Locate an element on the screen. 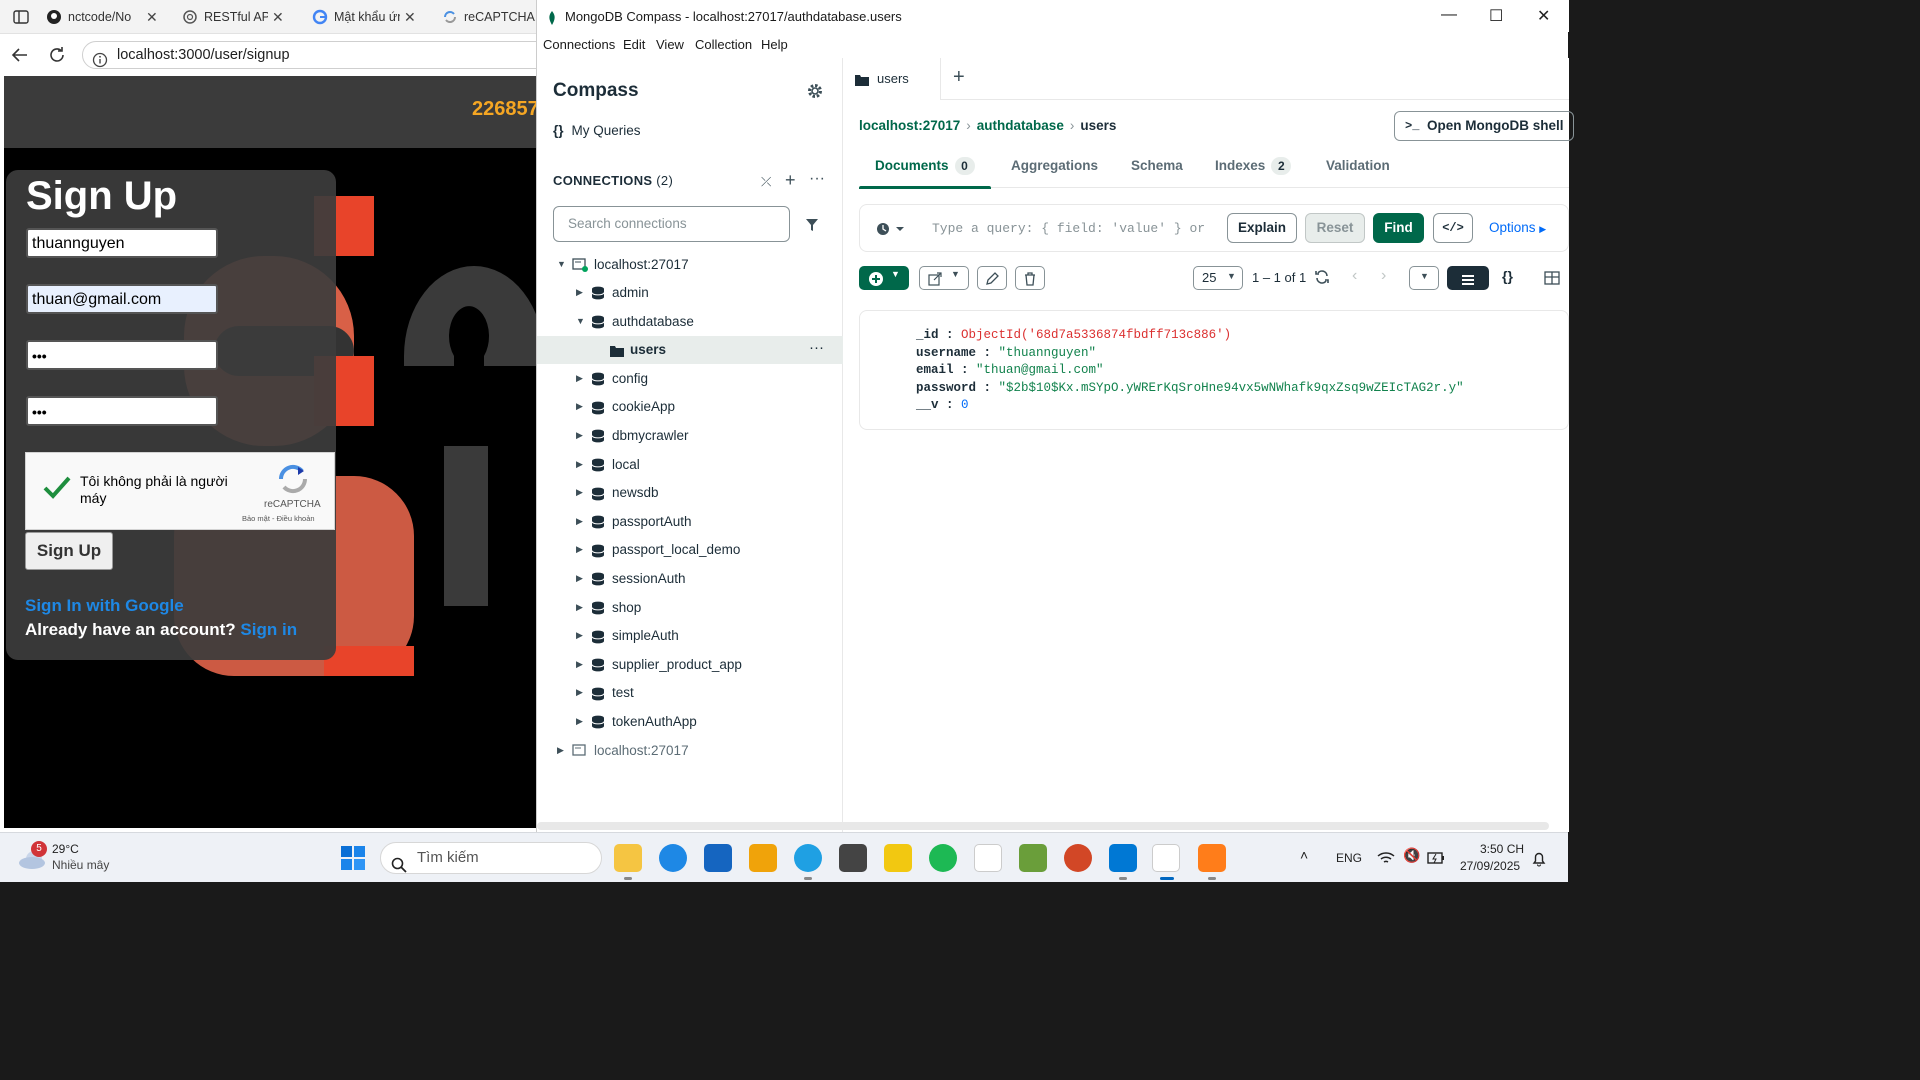 The width and height of the screenshot is (1920, 1080). json-view-icon: {} is located at coordinates (1507, 276).